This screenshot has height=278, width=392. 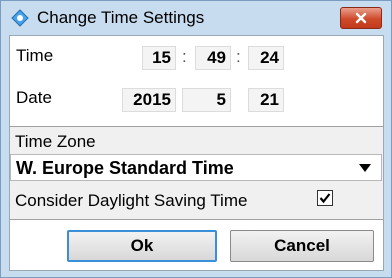 I want to click on close-icon, so click(x=361, y=18).